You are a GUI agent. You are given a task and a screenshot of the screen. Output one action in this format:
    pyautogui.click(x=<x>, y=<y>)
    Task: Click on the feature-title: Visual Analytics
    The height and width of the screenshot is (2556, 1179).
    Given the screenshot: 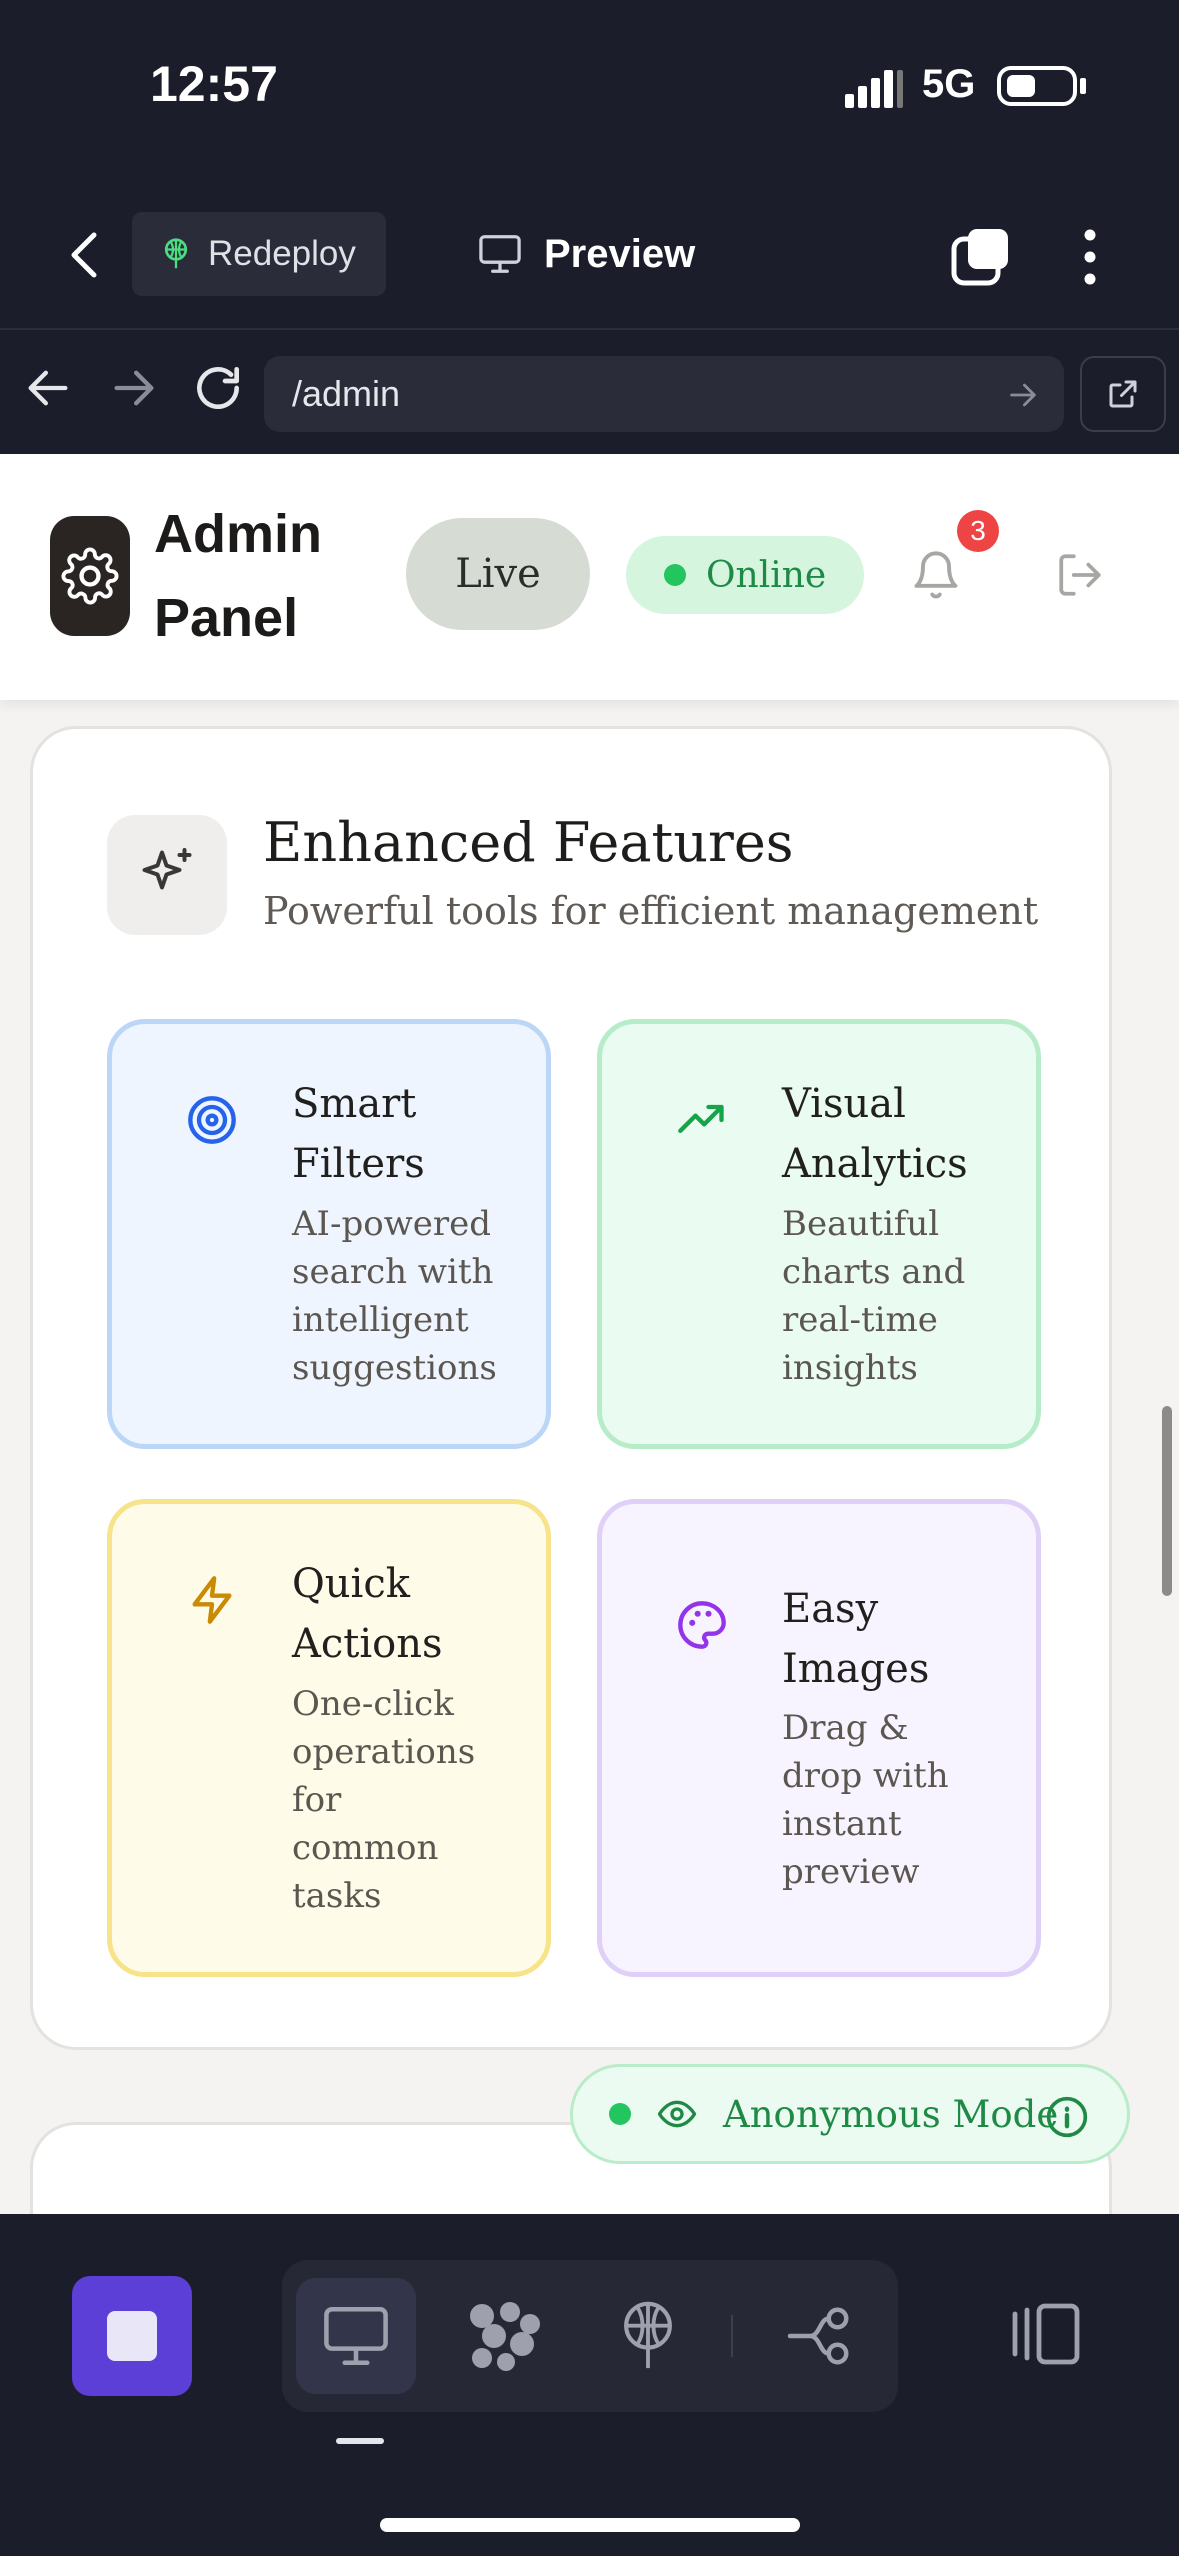 What is the action you would take?
    pyautogui.click(x=875, y=1134)
    